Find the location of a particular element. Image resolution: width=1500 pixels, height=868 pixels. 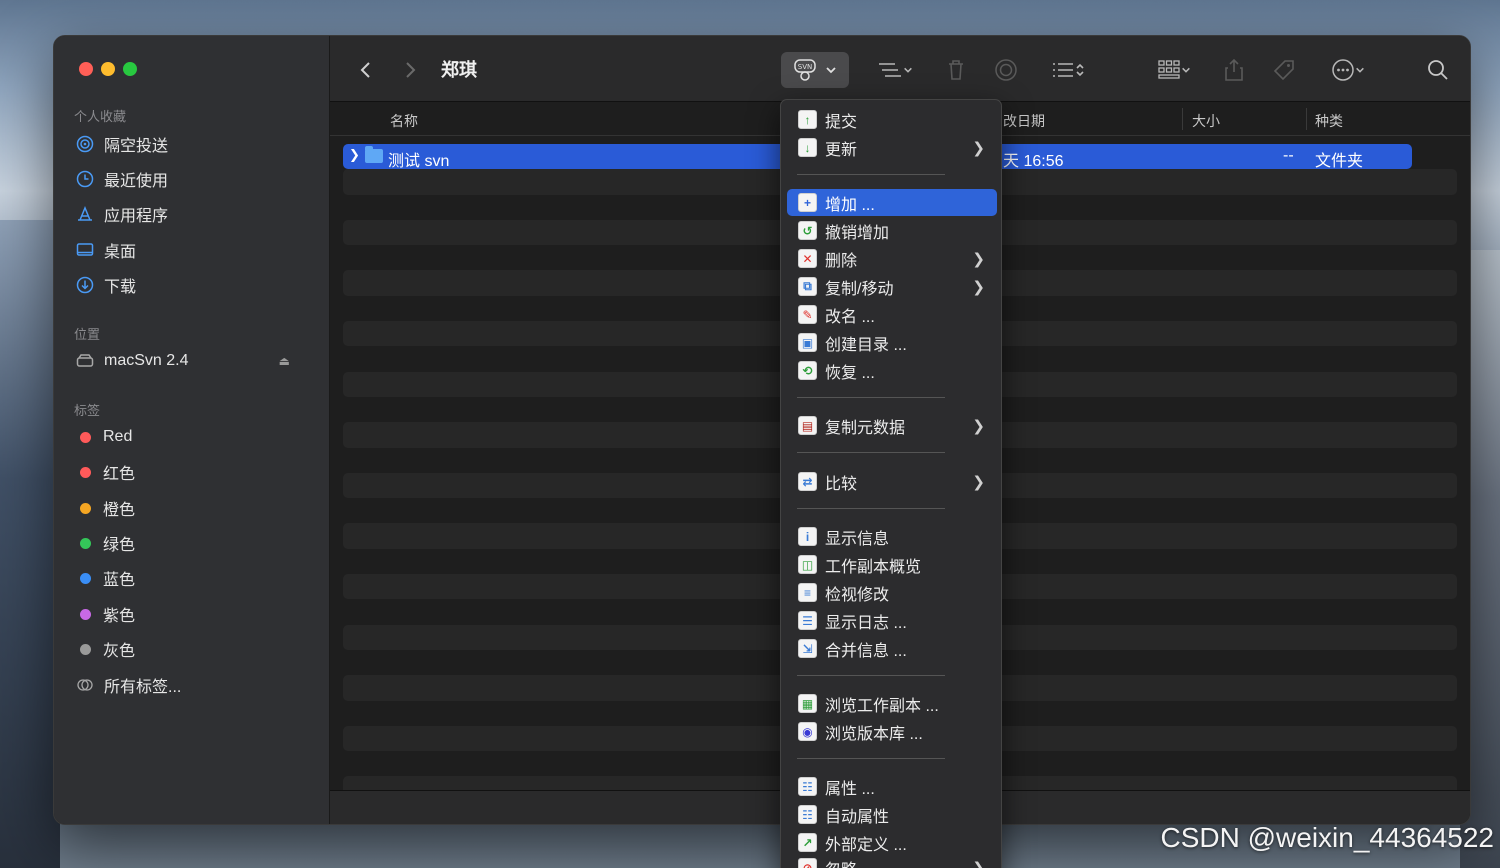

menu-item-commit: ↑ 提交 is located at coordinates (892, 119).